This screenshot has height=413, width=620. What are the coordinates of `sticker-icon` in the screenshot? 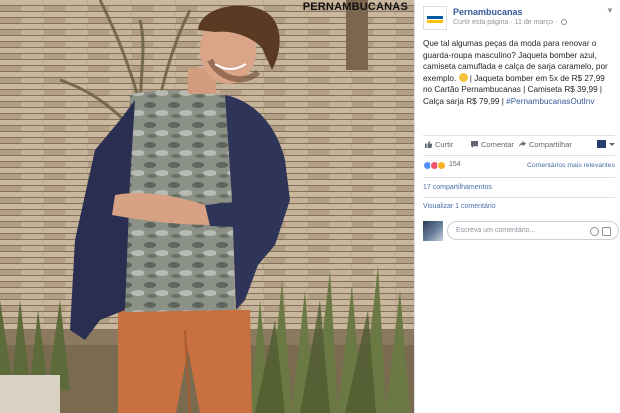 It's located at (606, 231).